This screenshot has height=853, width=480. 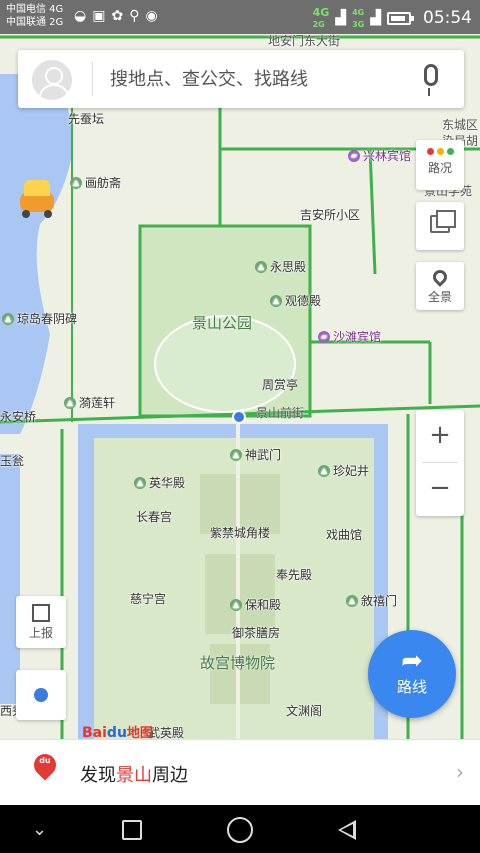 What do you see at coordinates (358, 24) in the screenshot?
I see `net-d: 3G` at bounding box center [358, 24].